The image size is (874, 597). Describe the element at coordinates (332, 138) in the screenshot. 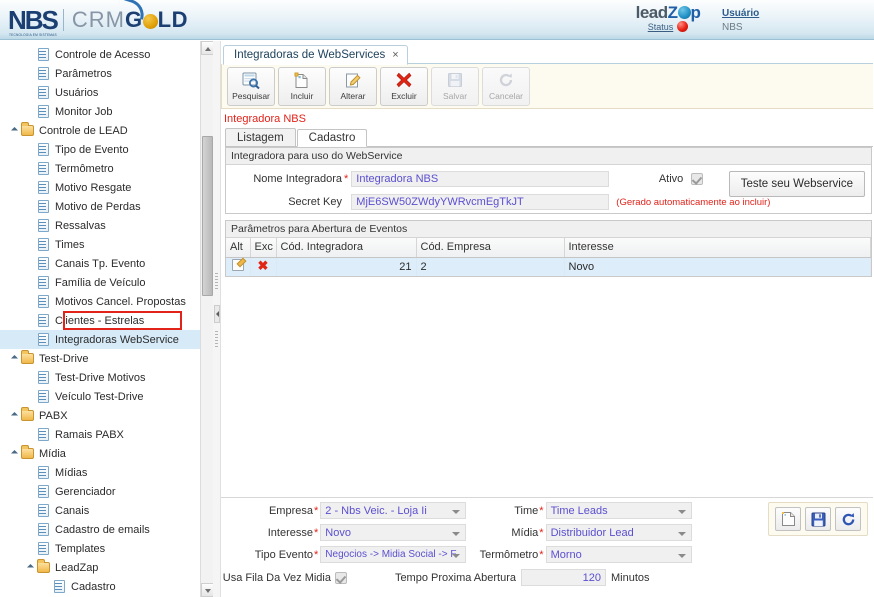

I see `tab-cadastro: Cadastro` at that location.